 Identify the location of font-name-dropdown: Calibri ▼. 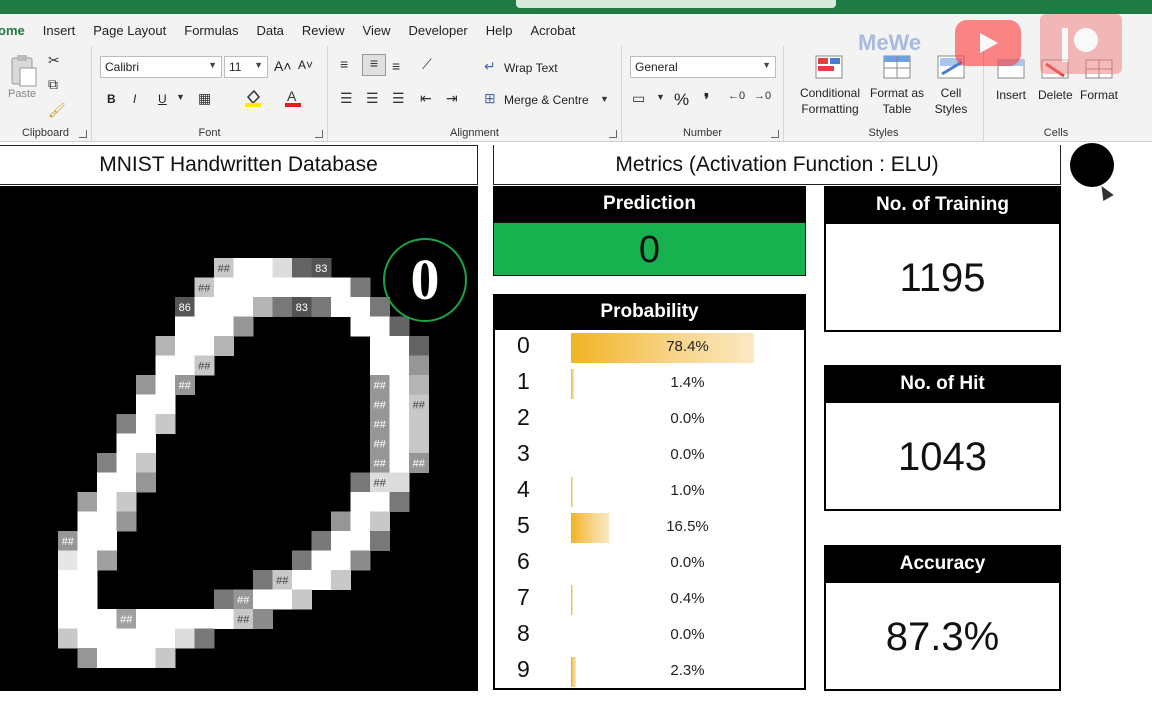
(161, 67).